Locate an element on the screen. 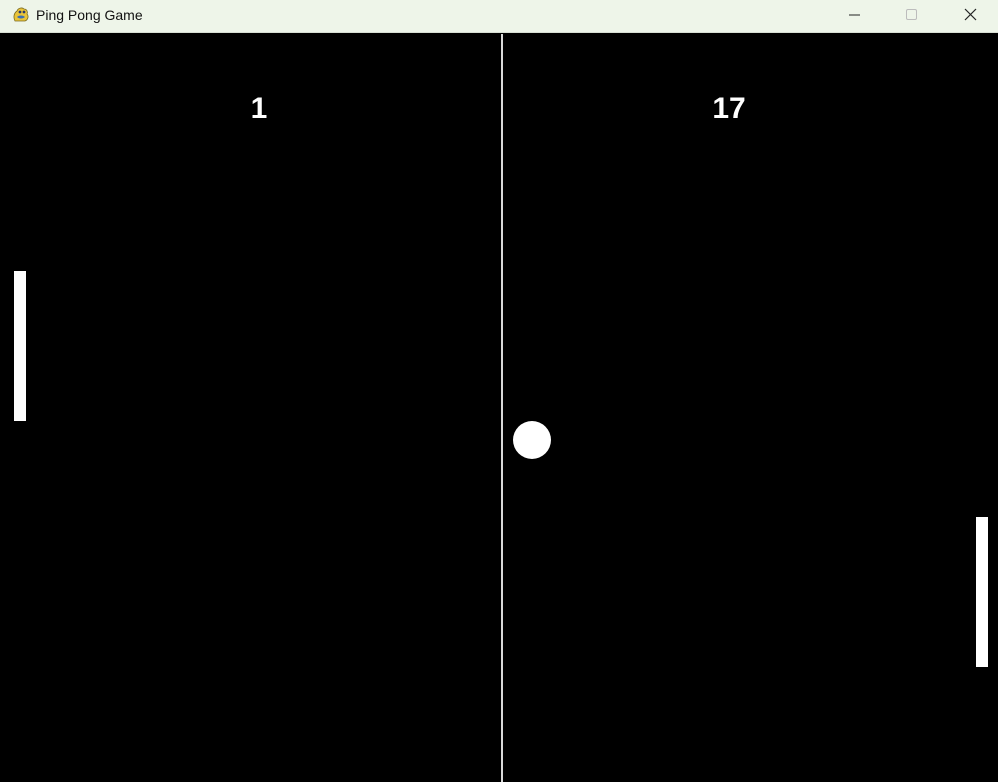 The width and height of the screenshot is (998, 782). minimize-button is located at coordinates (855, 16).